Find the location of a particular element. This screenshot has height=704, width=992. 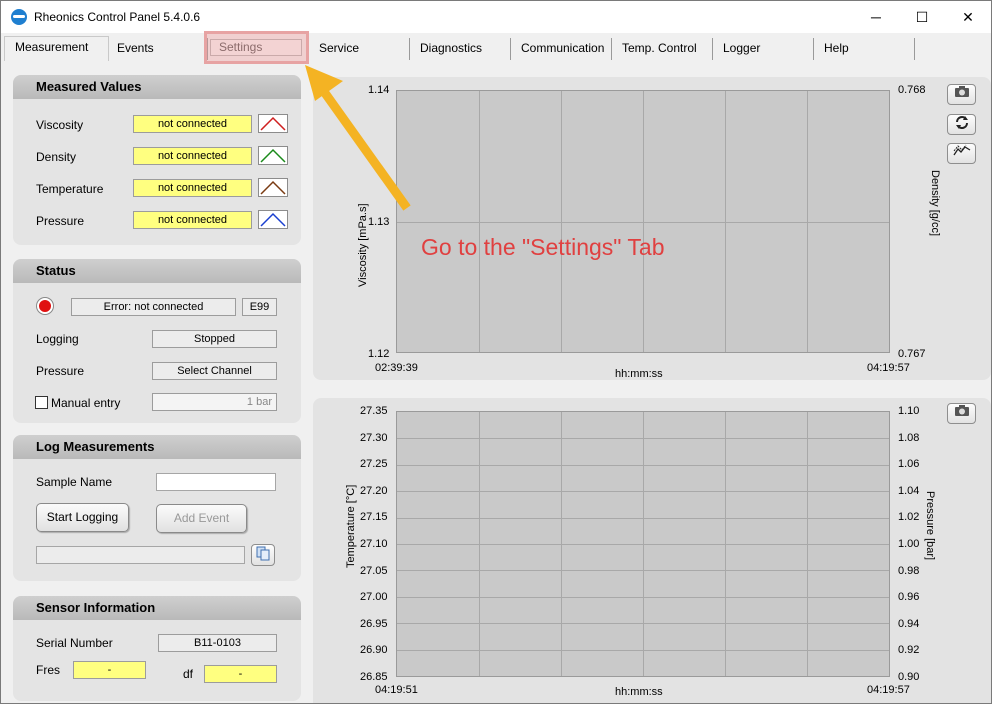

serial-number-value: B11-0103 is located at coordinates (217, 643).